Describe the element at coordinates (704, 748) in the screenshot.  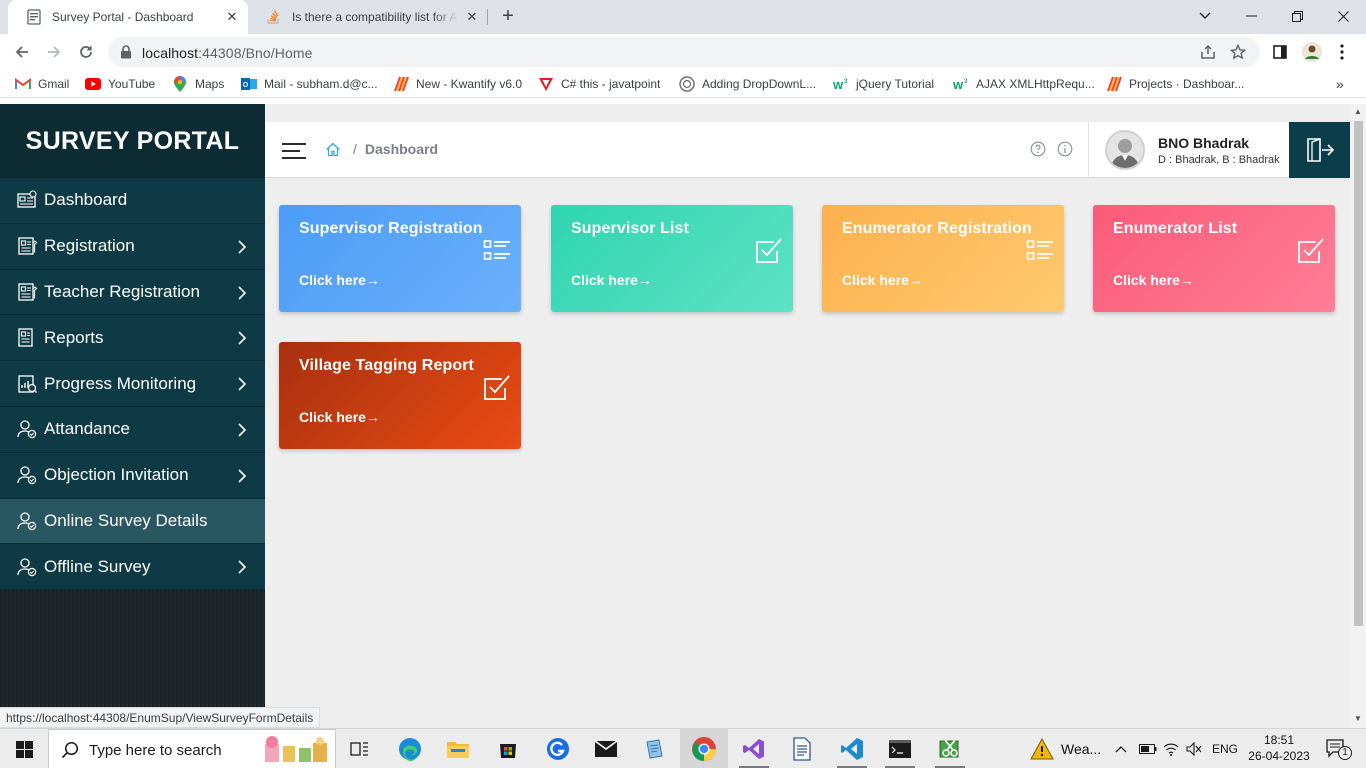
I see `taskbar-chrome` at that location.